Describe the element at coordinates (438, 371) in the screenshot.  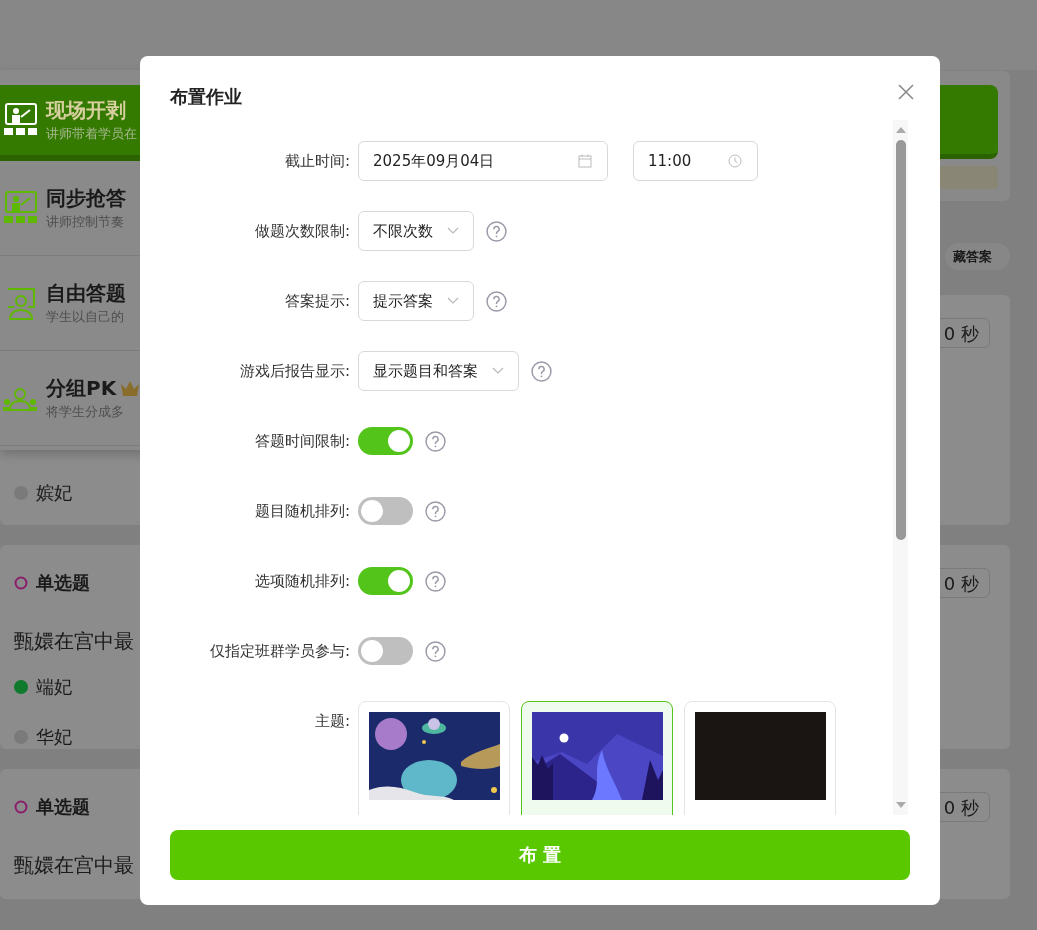
I see `select-field: 显示题目和答案` at that location.